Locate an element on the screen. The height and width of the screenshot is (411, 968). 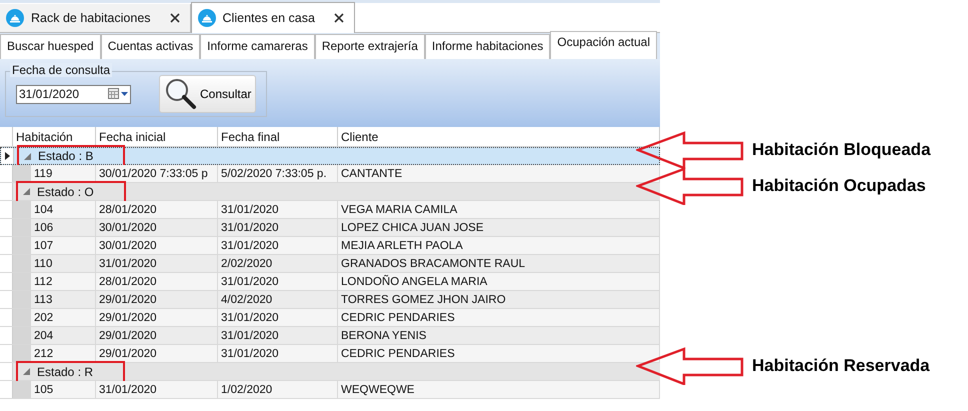
table-cell: 202 is located at coordinates (63, 317).